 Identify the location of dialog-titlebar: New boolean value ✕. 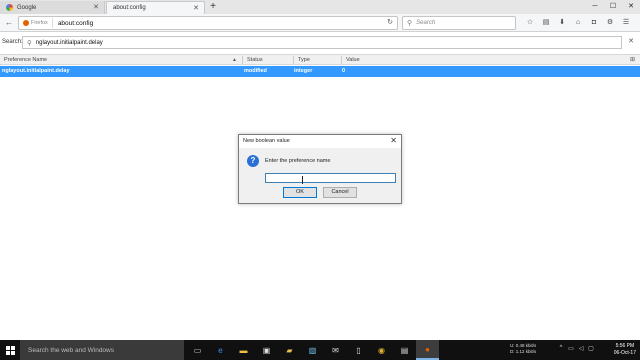
(320, 141).